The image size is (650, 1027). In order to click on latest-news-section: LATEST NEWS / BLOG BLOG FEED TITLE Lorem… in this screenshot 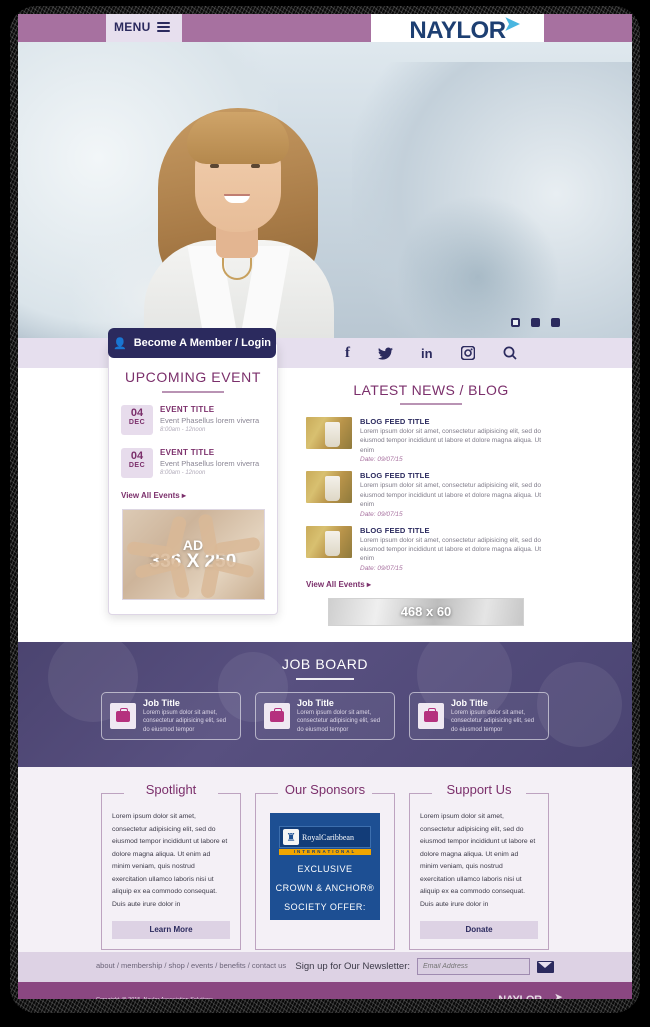, I will do `click(431, 504)`.